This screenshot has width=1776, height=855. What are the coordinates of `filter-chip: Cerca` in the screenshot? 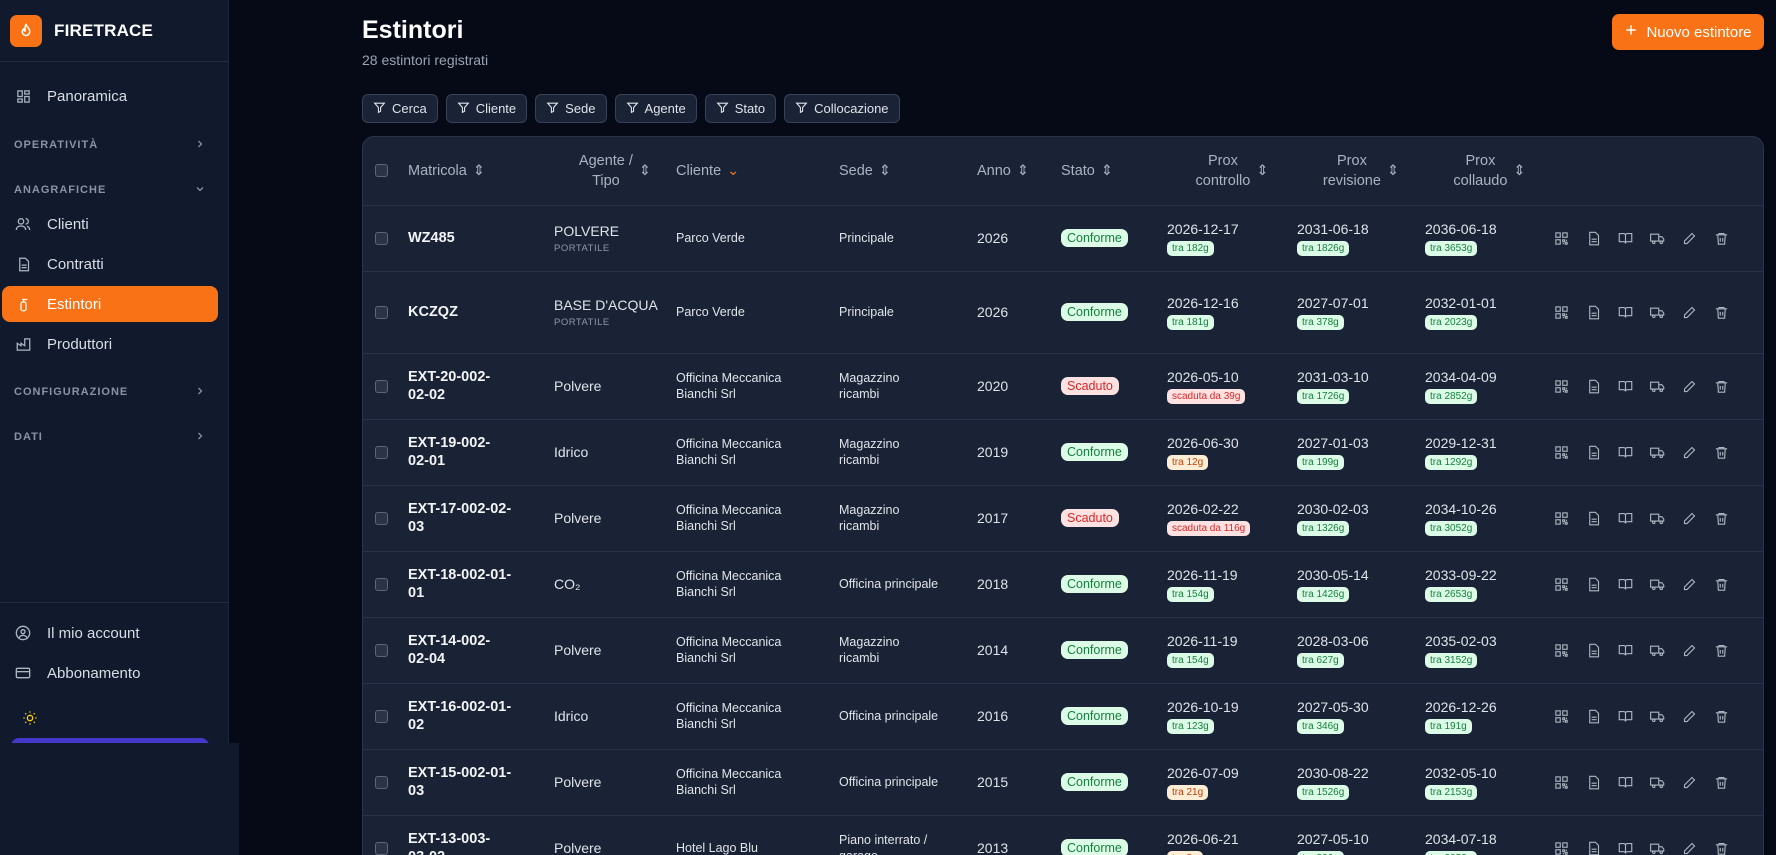 It's located at (400, 108).